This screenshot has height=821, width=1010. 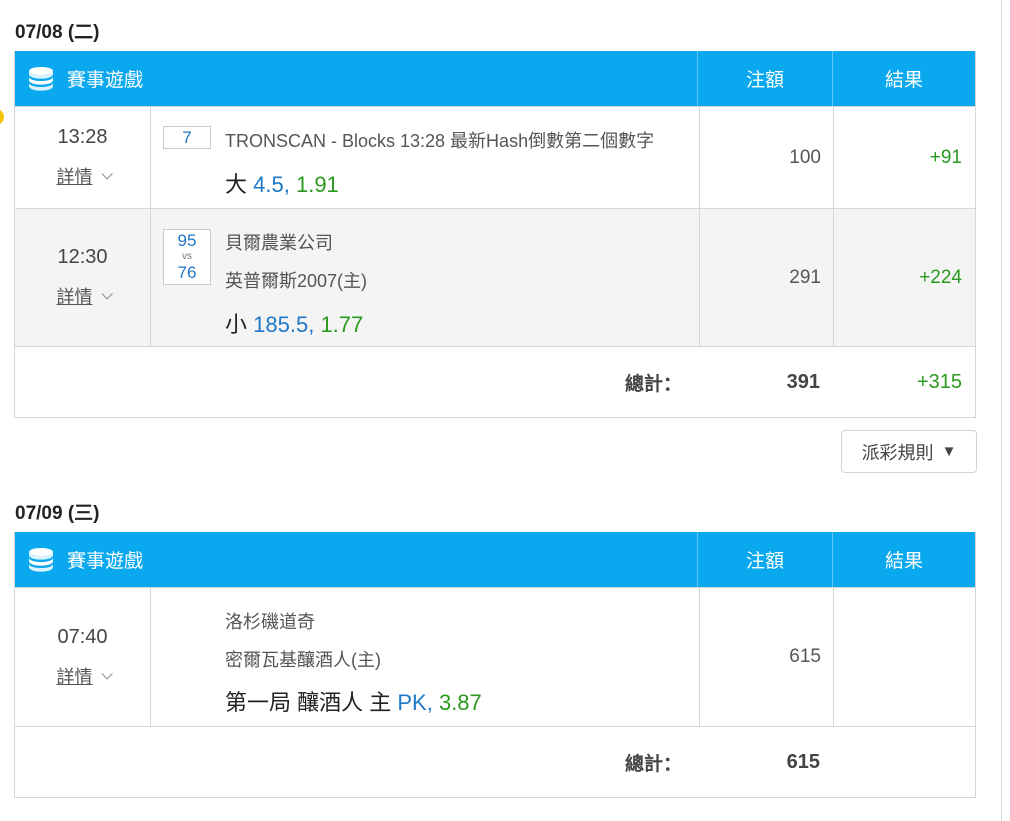 I want to click on side-indicator-dot, so click(x=2, y=117).